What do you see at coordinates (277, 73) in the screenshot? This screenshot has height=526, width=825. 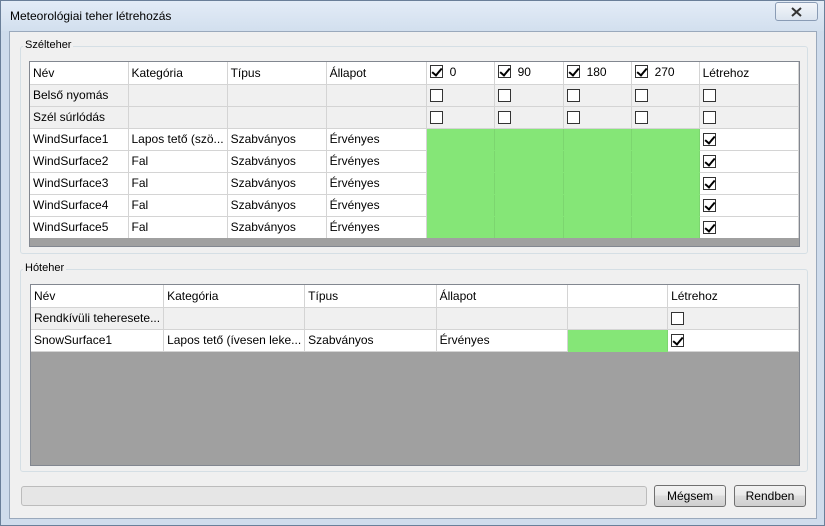 I see `wind-column-header: Típus` at bounding box center [277, 73].